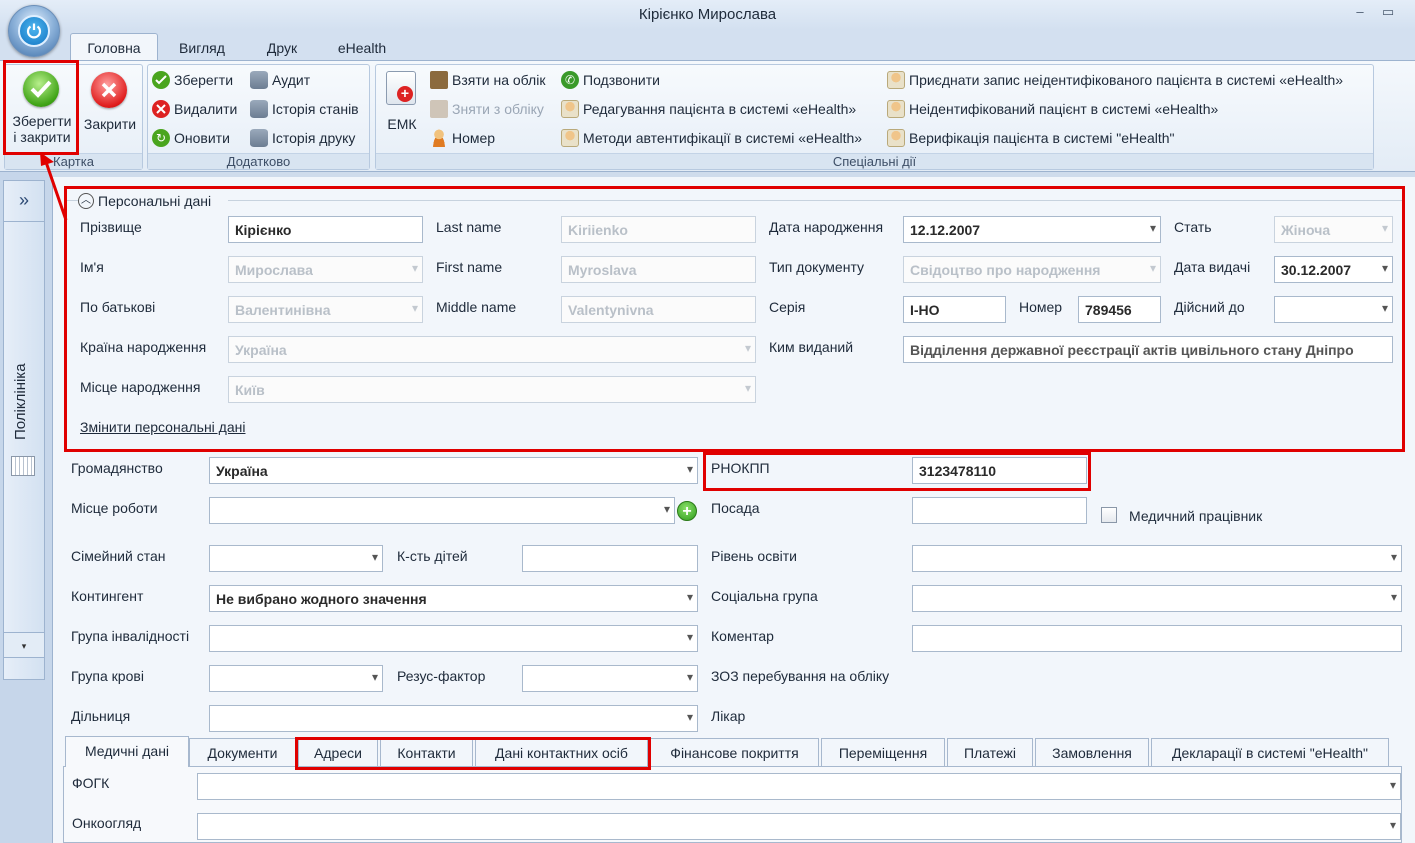 The width and height of the screenshot is (1415, 843). Describe the element at coordinates (304, 109) in the screenshot. I see `state-history-button: Історія станів` at that location.